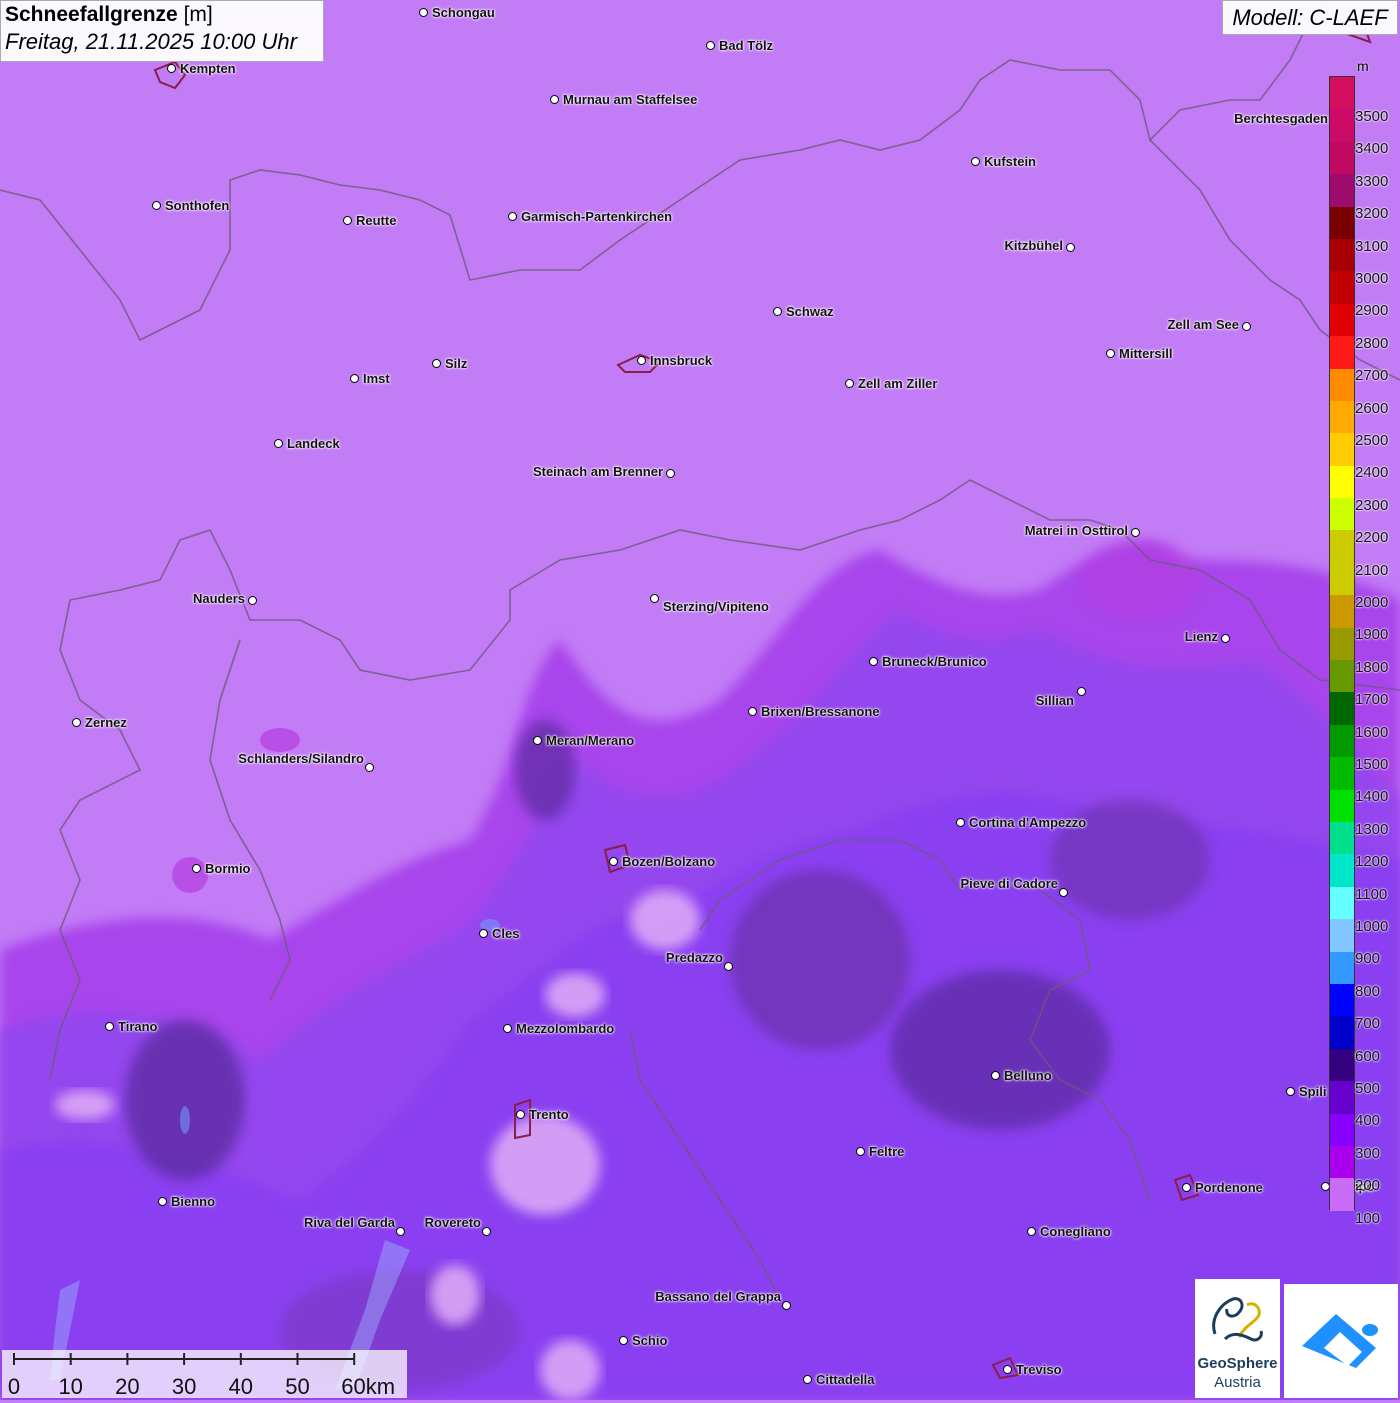  I want to click on city-label: Bienno, so click(193, 1201).